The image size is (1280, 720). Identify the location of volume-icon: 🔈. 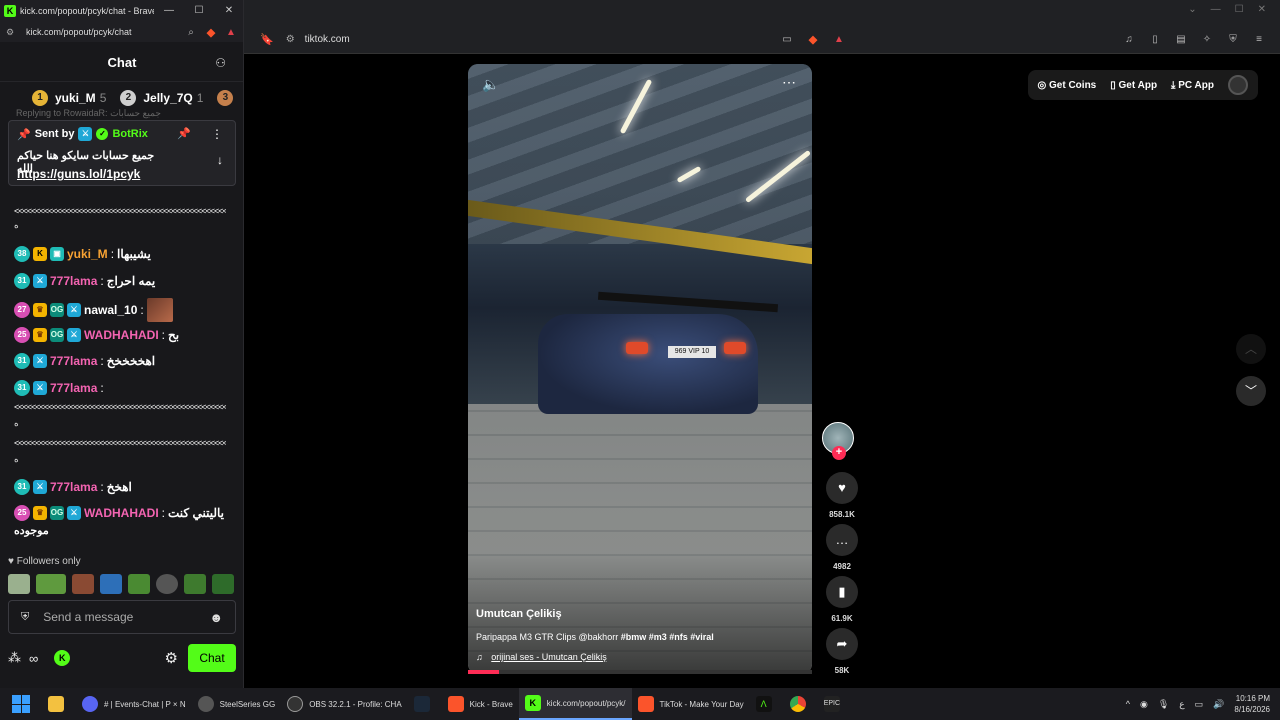
(490, 84).